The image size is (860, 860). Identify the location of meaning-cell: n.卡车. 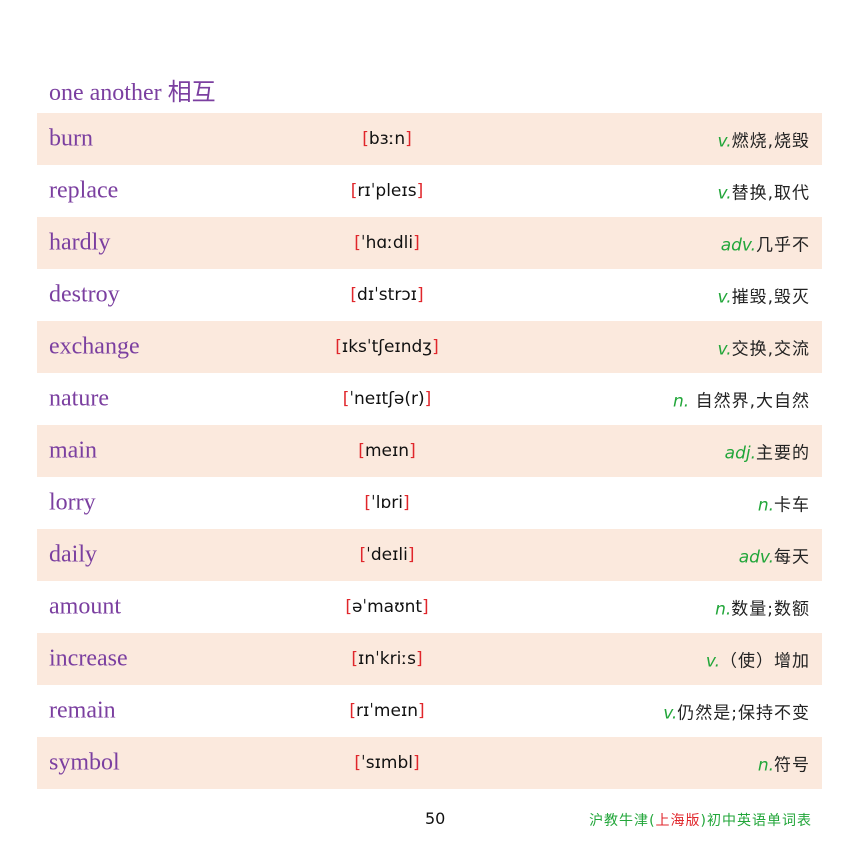
(784, 503).